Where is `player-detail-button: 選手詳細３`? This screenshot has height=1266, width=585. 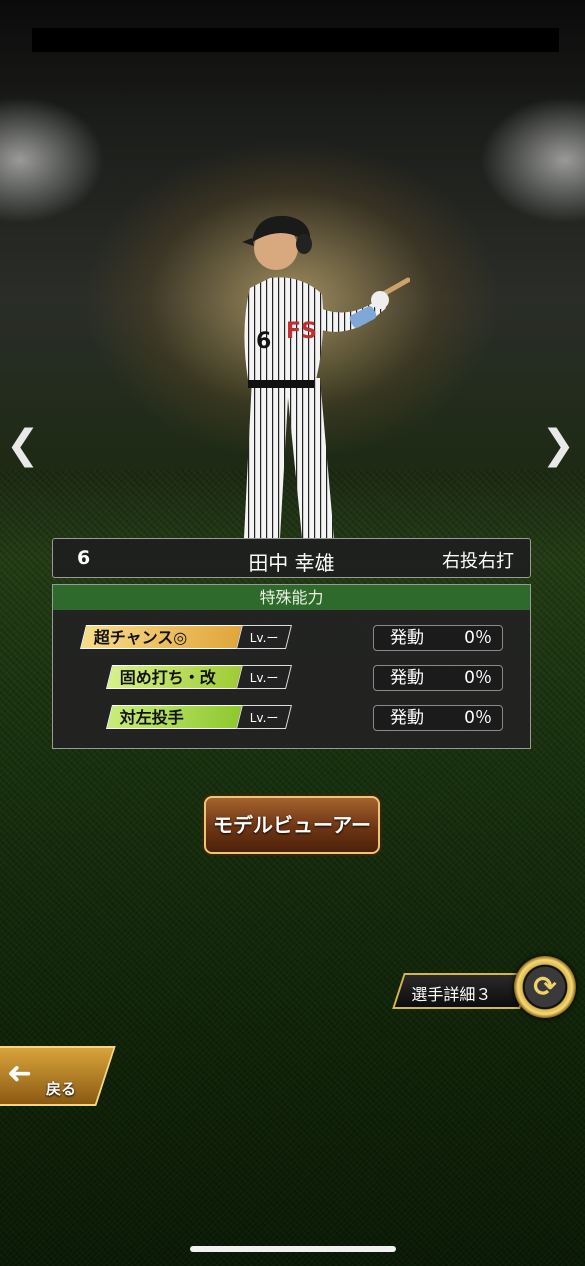 player-detail-button: 選手詳細３ is located at coordinates (462, 991).